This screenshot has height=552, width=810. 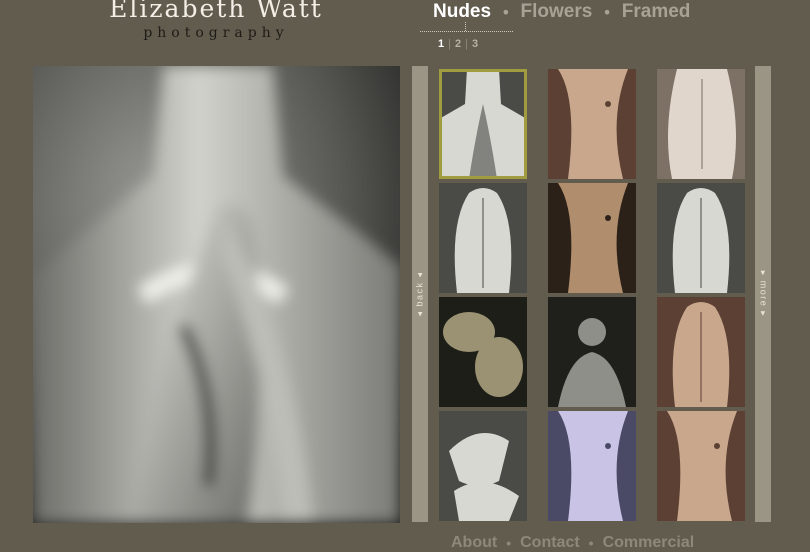 I want to click on nav-framed: Framed, so click(x=656, y=12).